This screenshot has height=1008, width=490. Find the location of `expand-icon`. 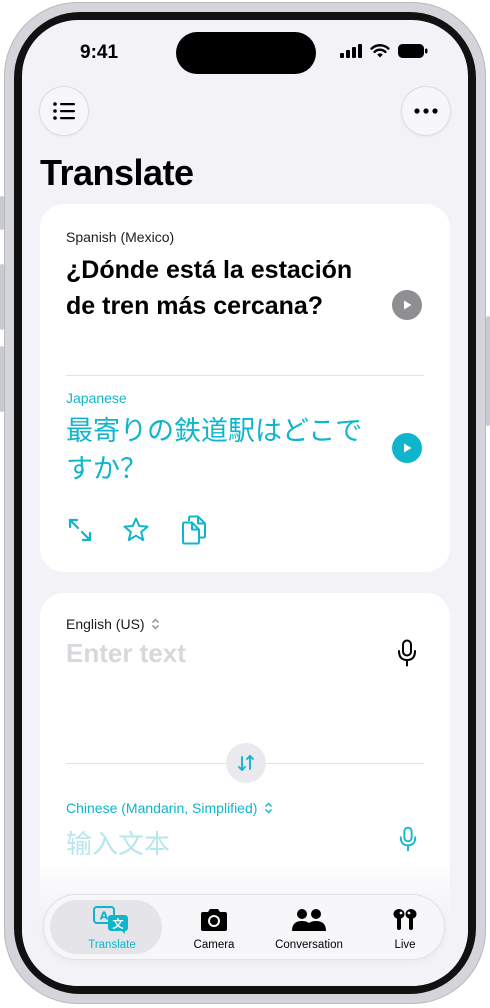

expand-icon is located at coordinates (80, 530).